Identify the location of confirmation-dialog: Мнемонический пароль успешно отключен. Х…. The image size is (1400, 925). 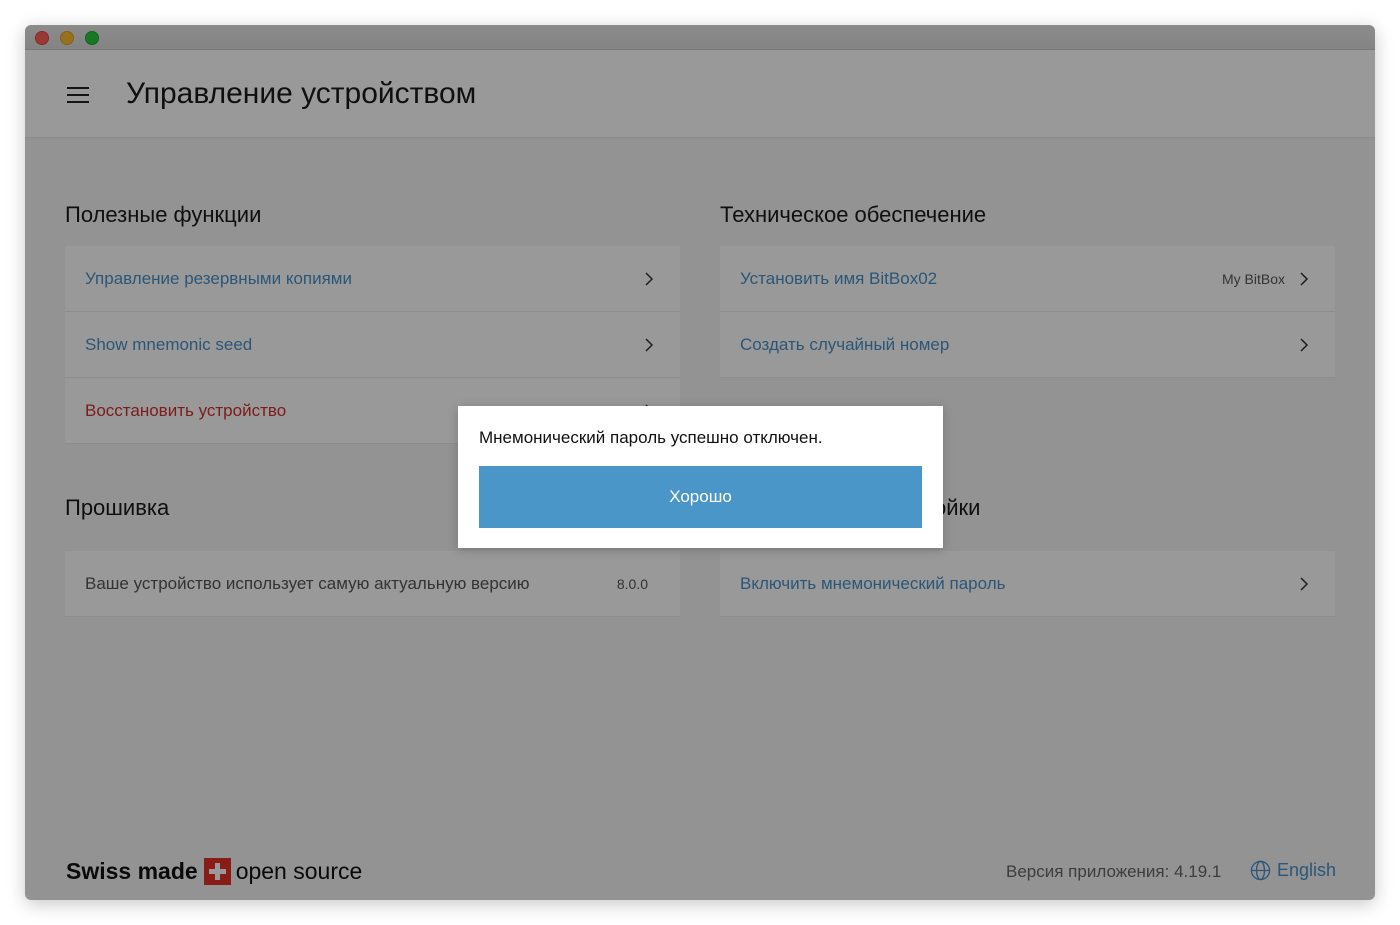
(700, 477).